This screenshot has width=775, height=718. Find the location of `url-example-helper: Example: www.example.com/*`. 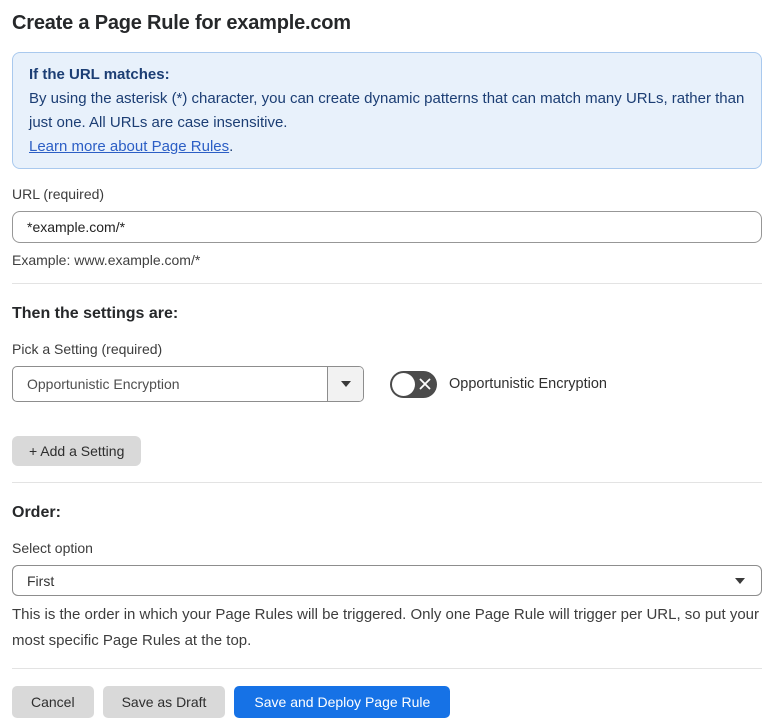

url-example-helper: Example: www.example.com/* is located at coordinates (106, 260).